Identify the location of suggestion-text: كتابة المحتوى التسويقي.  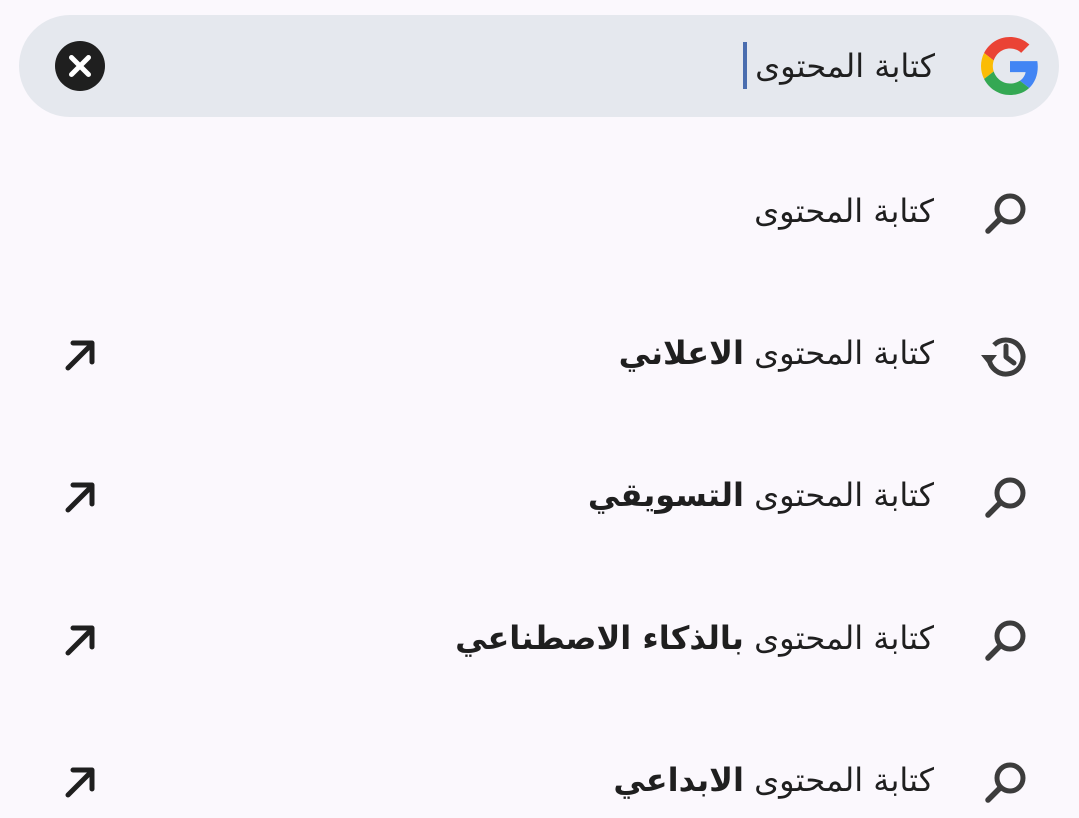
(761, 495).